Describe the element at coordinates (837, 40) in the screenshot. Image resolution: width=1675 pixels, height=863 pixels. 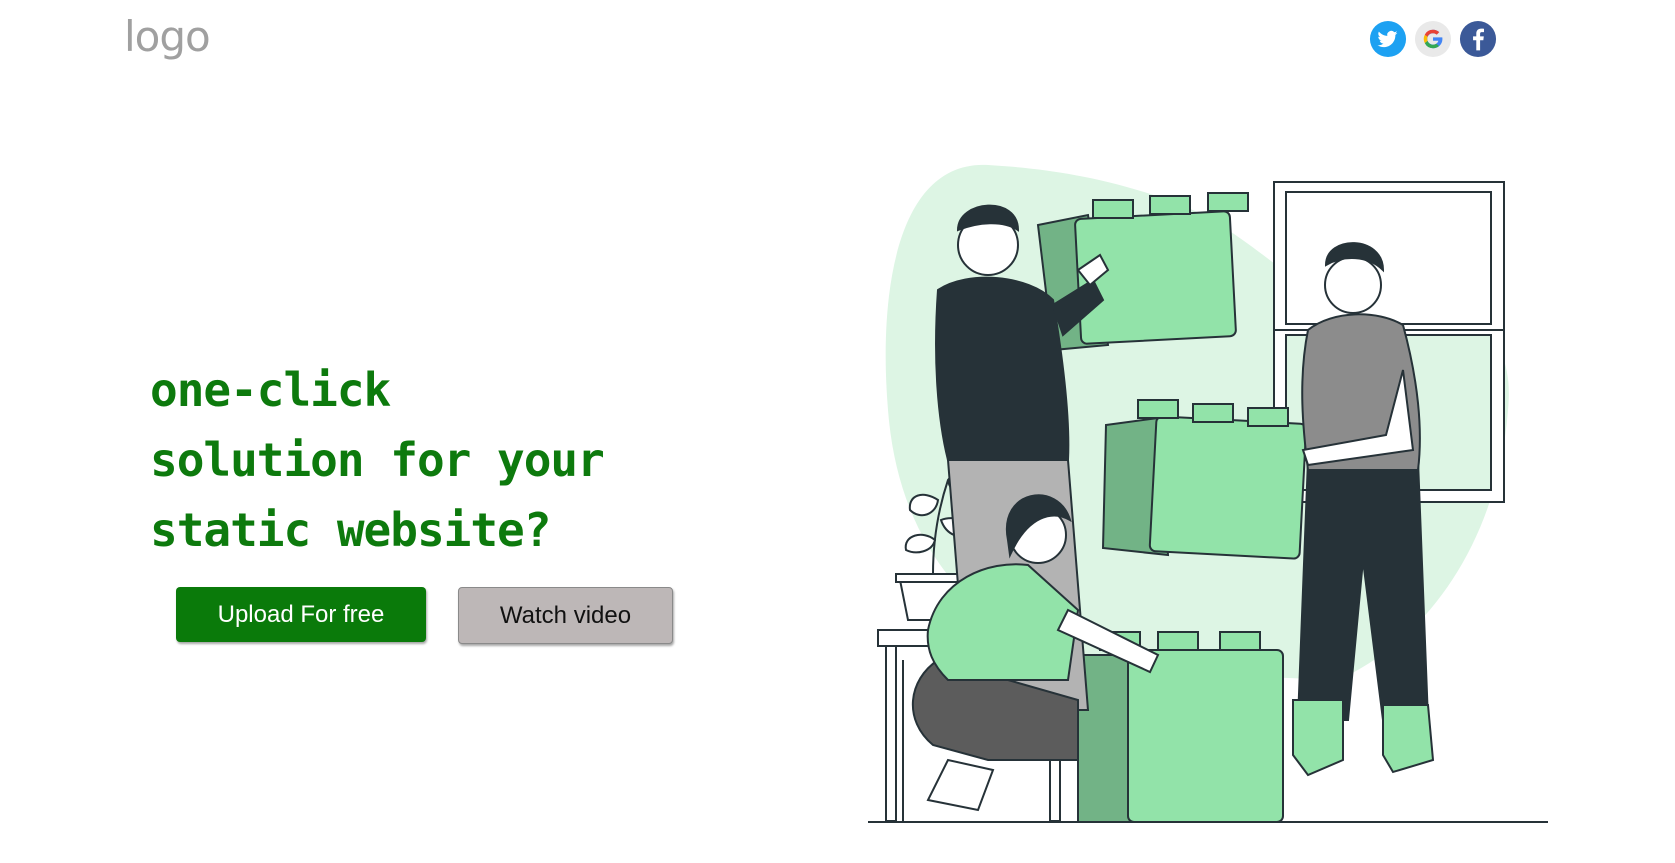
I see `header: logo` at that location.